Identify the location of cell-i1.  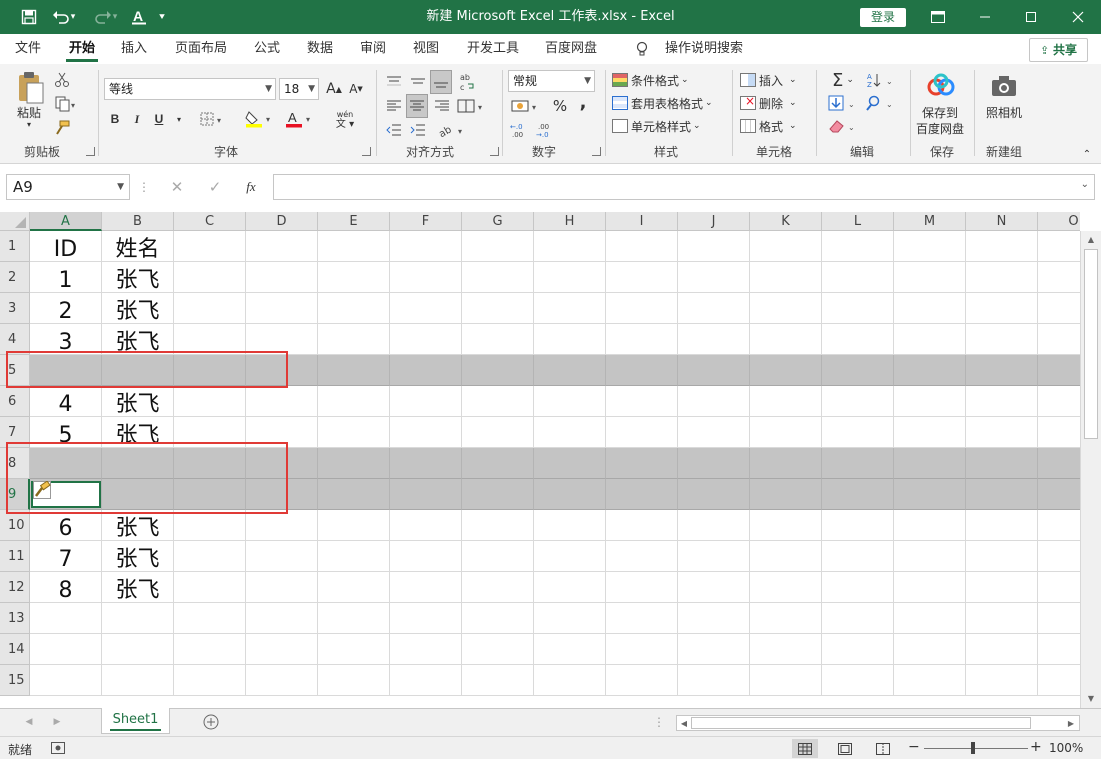
(642, 246).